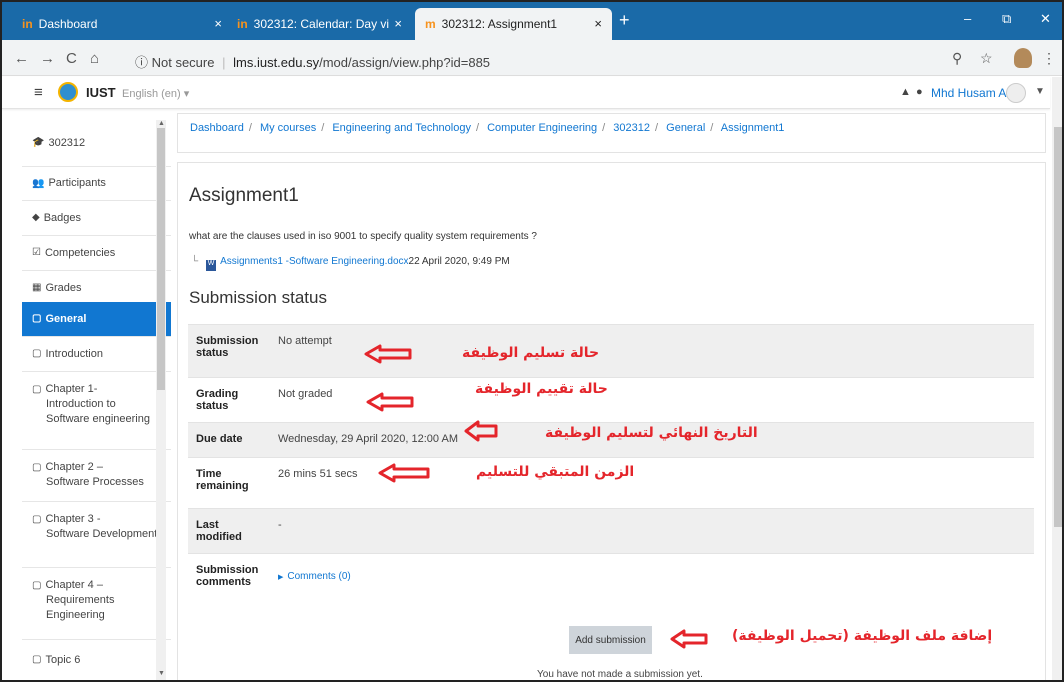 This screenshot has width=1064, height=682. I want to click on page-title: Assignment1, so click(244, 195).